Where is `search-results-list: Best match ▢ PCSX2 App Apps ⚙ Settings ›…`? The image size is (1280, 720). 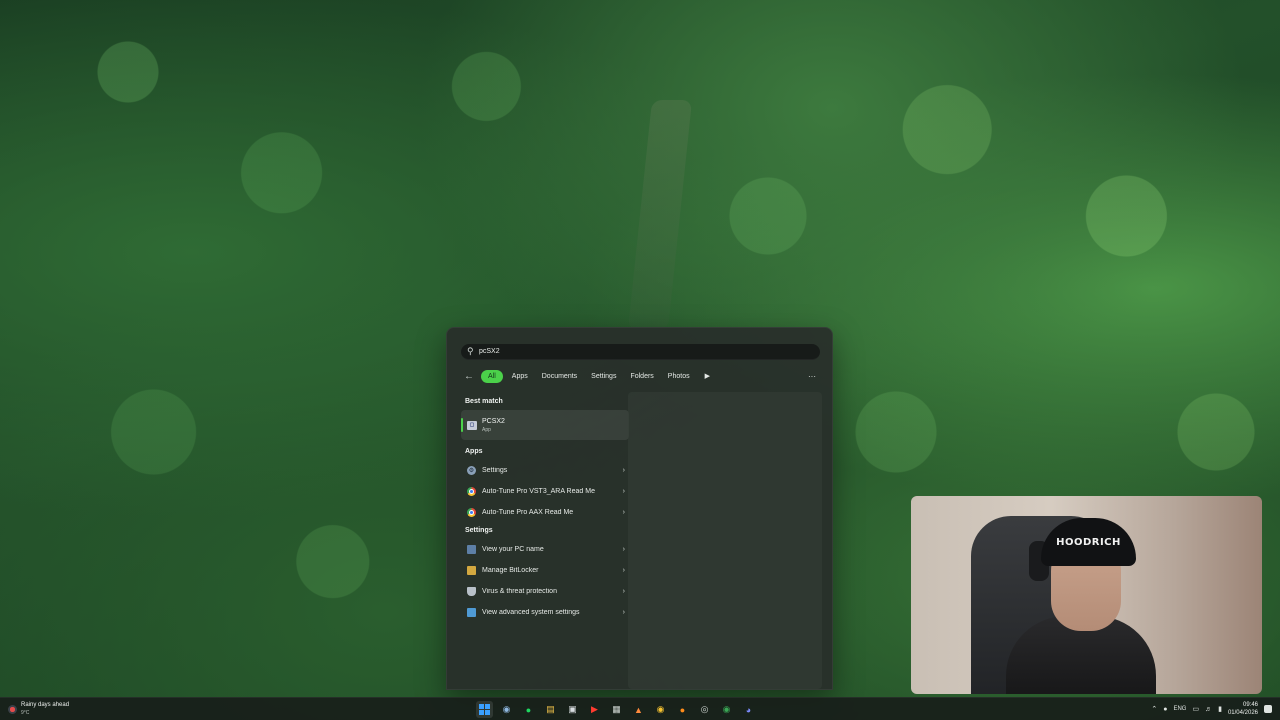 search-results-list: Best match ▢ PCSX2 App Apps ⚙ Settings ›… is located at coordinates (545, 508).